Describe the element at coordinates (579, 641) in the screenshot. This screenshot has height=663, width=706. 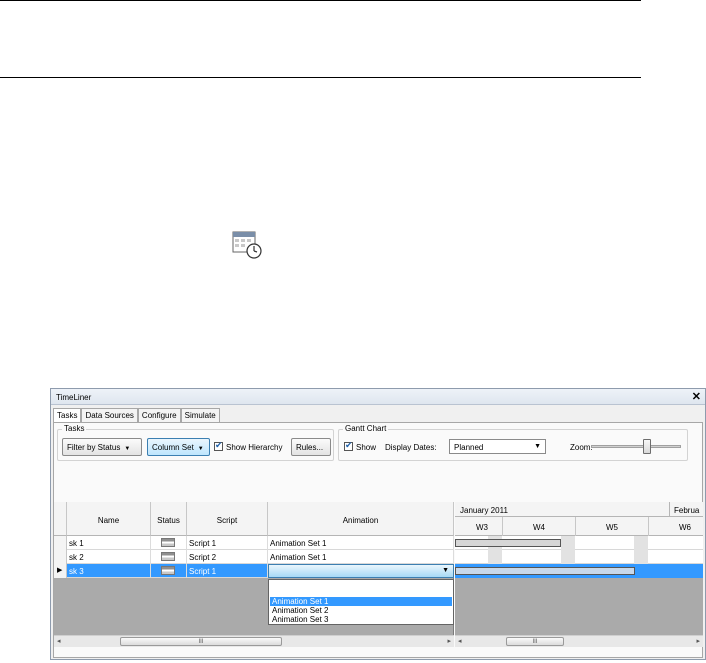
I see `gantt-horizontal-scrollbar: ◂ III ▸` at that location.